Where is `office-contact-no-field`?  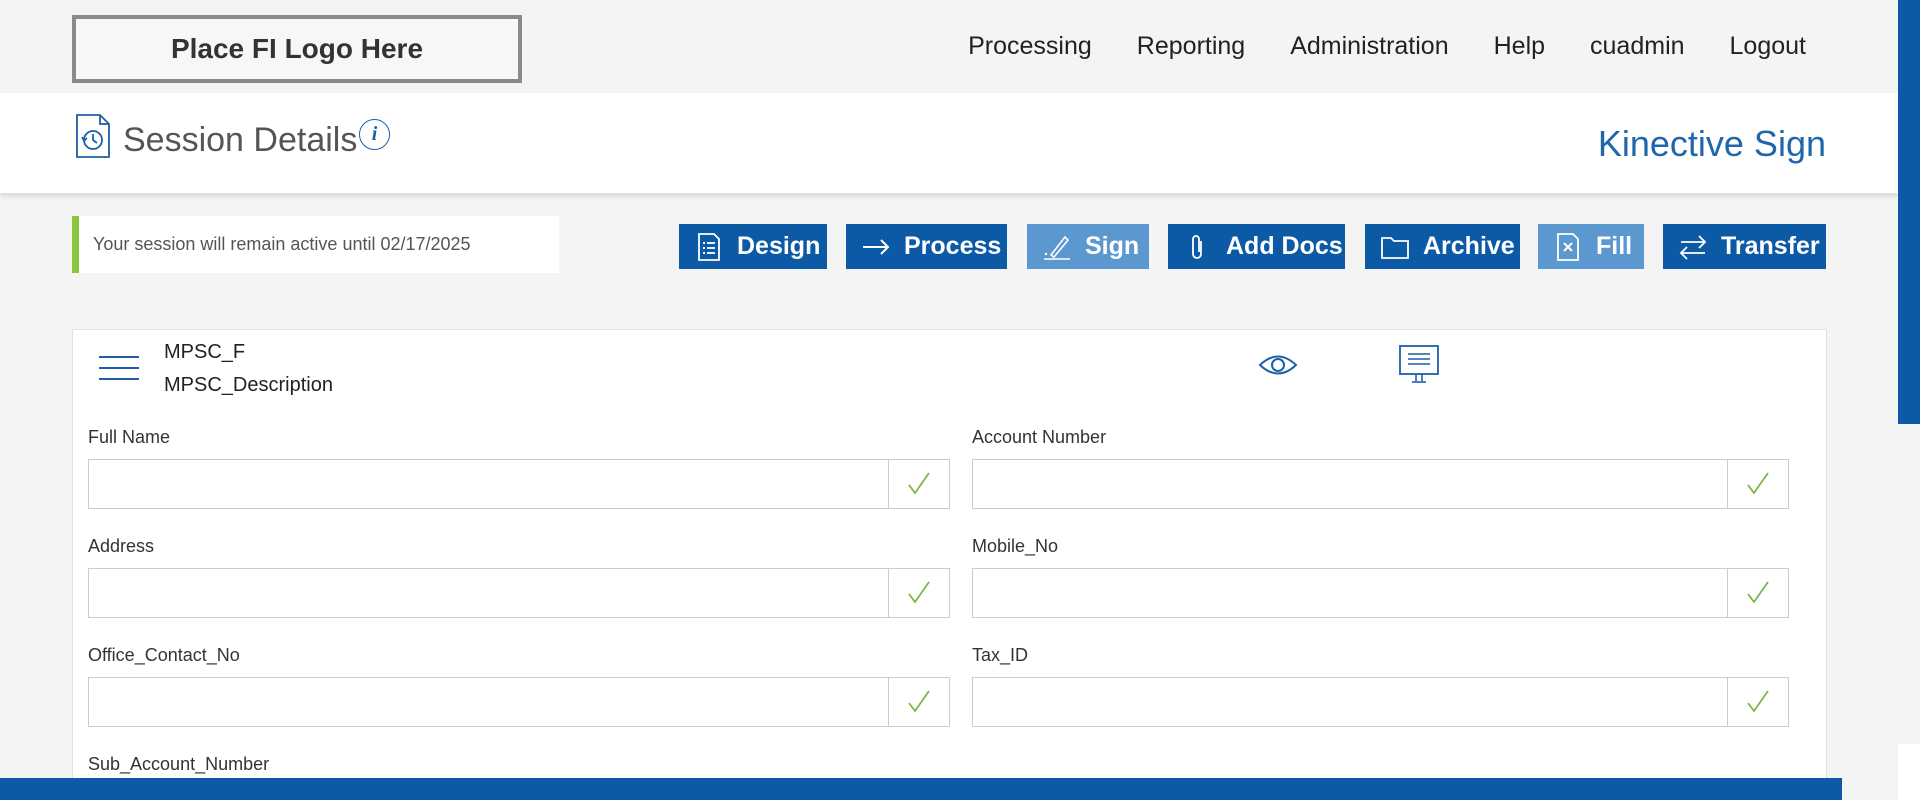 office-contact-no-field is located at coordinates (519, 702).